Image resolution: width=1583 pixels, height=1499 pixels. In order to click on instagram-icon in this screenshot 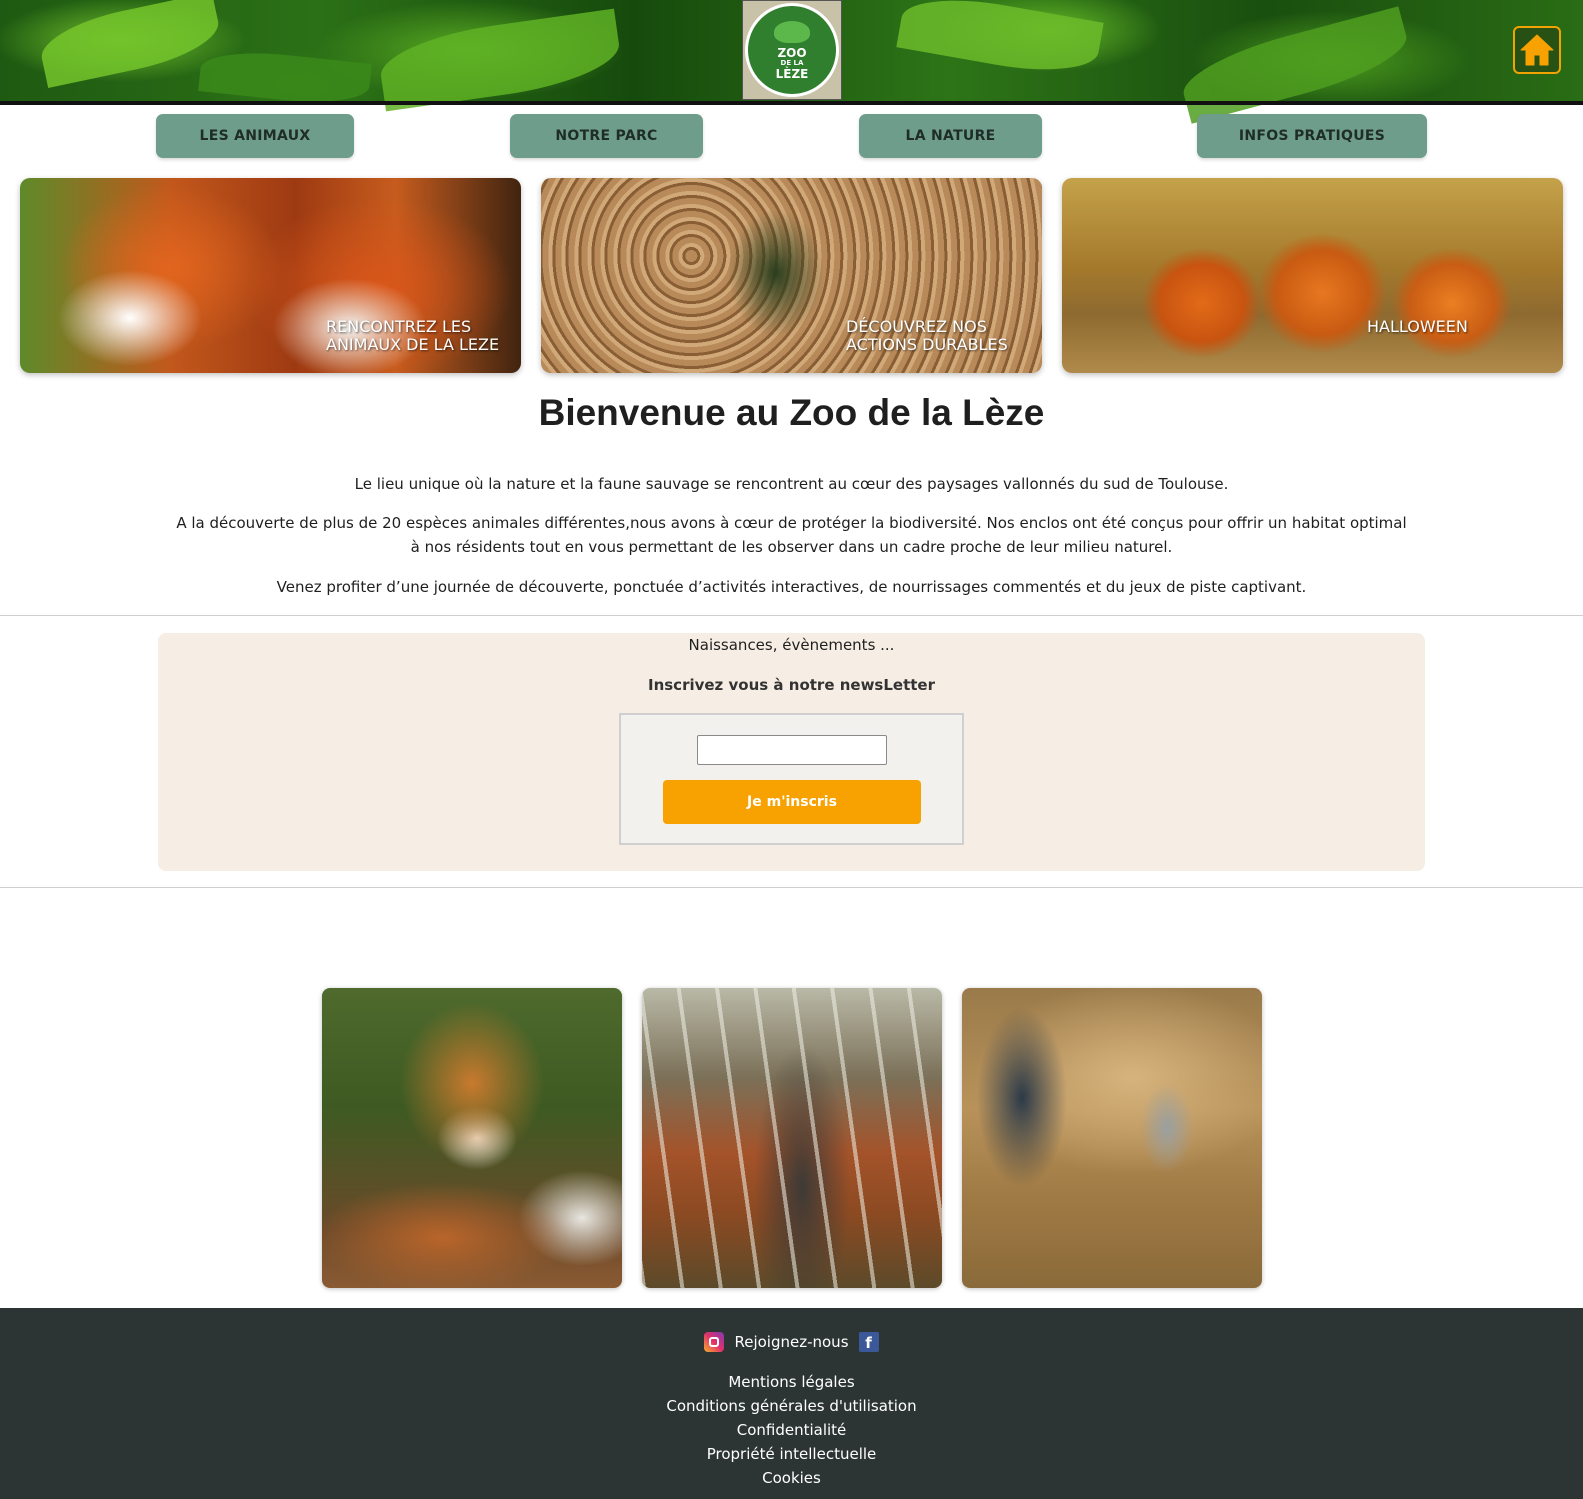, I will do `click(714, 1342)`.